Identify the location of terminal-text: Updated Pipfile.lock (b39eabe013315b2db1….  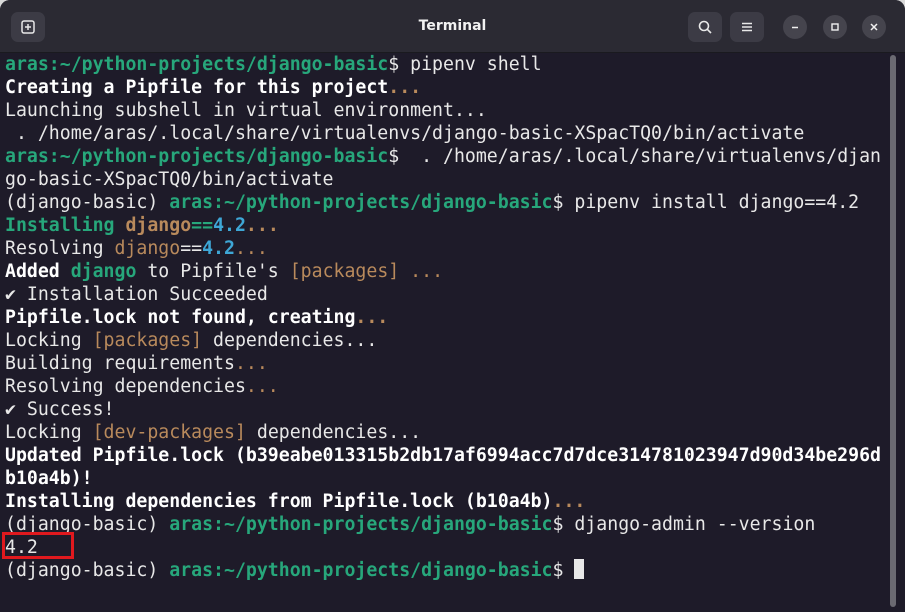
(443, 455).